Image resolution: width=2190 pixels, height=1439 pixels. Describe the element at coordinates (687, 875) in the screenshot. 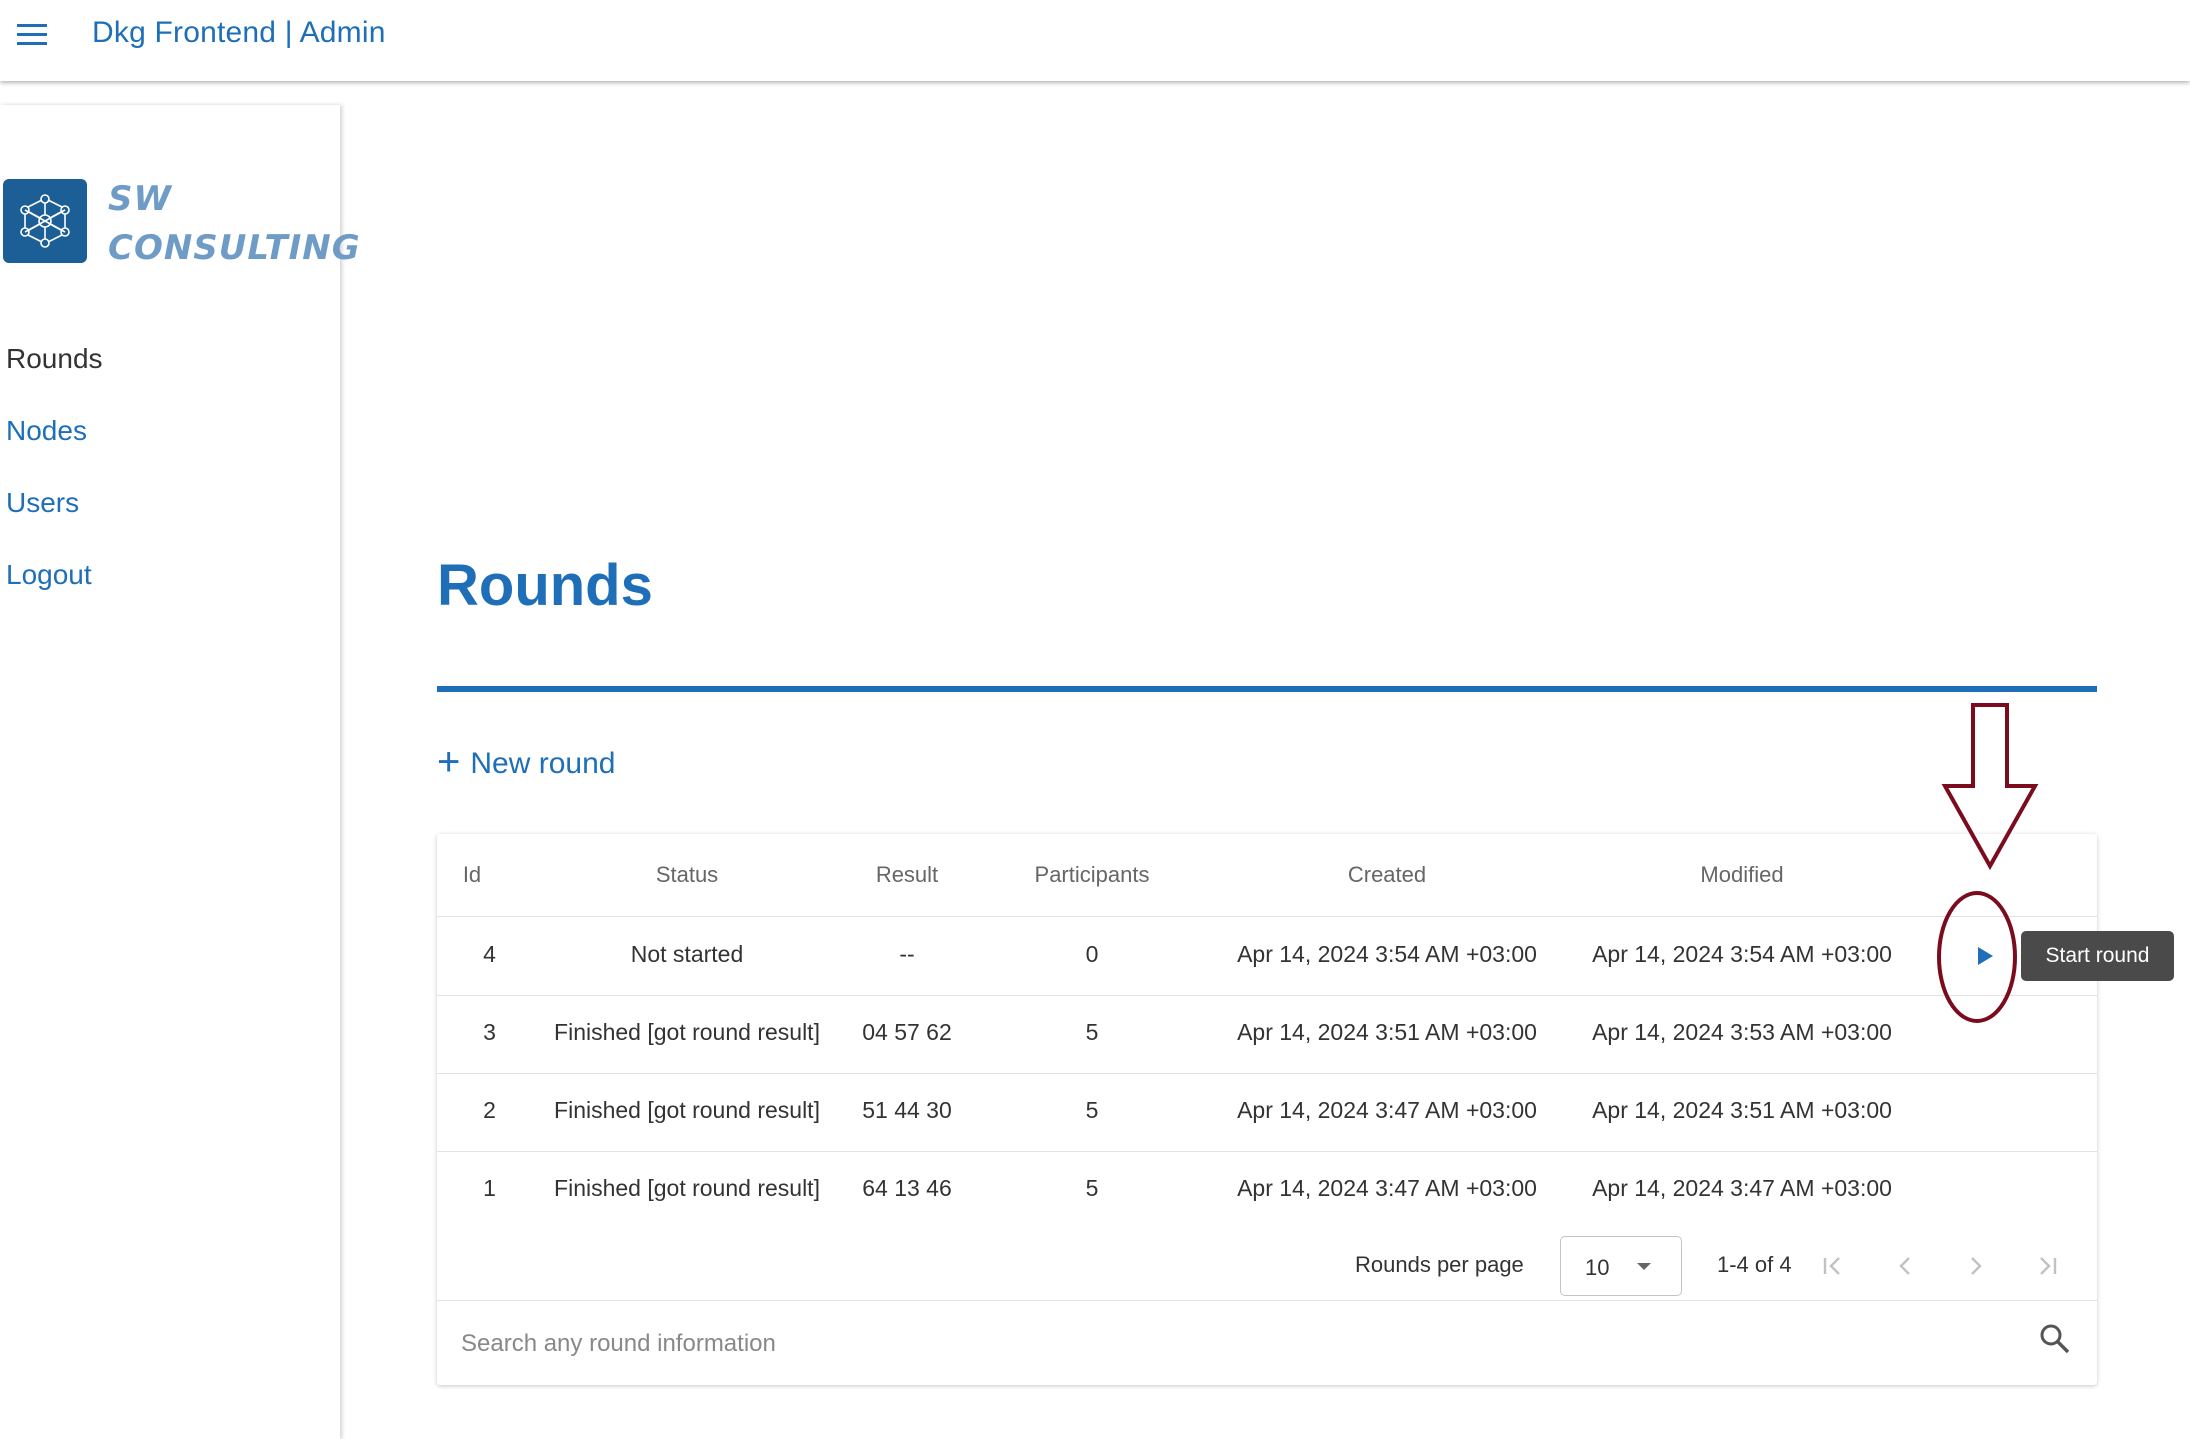

I see `column-header-status: Status` at that location.